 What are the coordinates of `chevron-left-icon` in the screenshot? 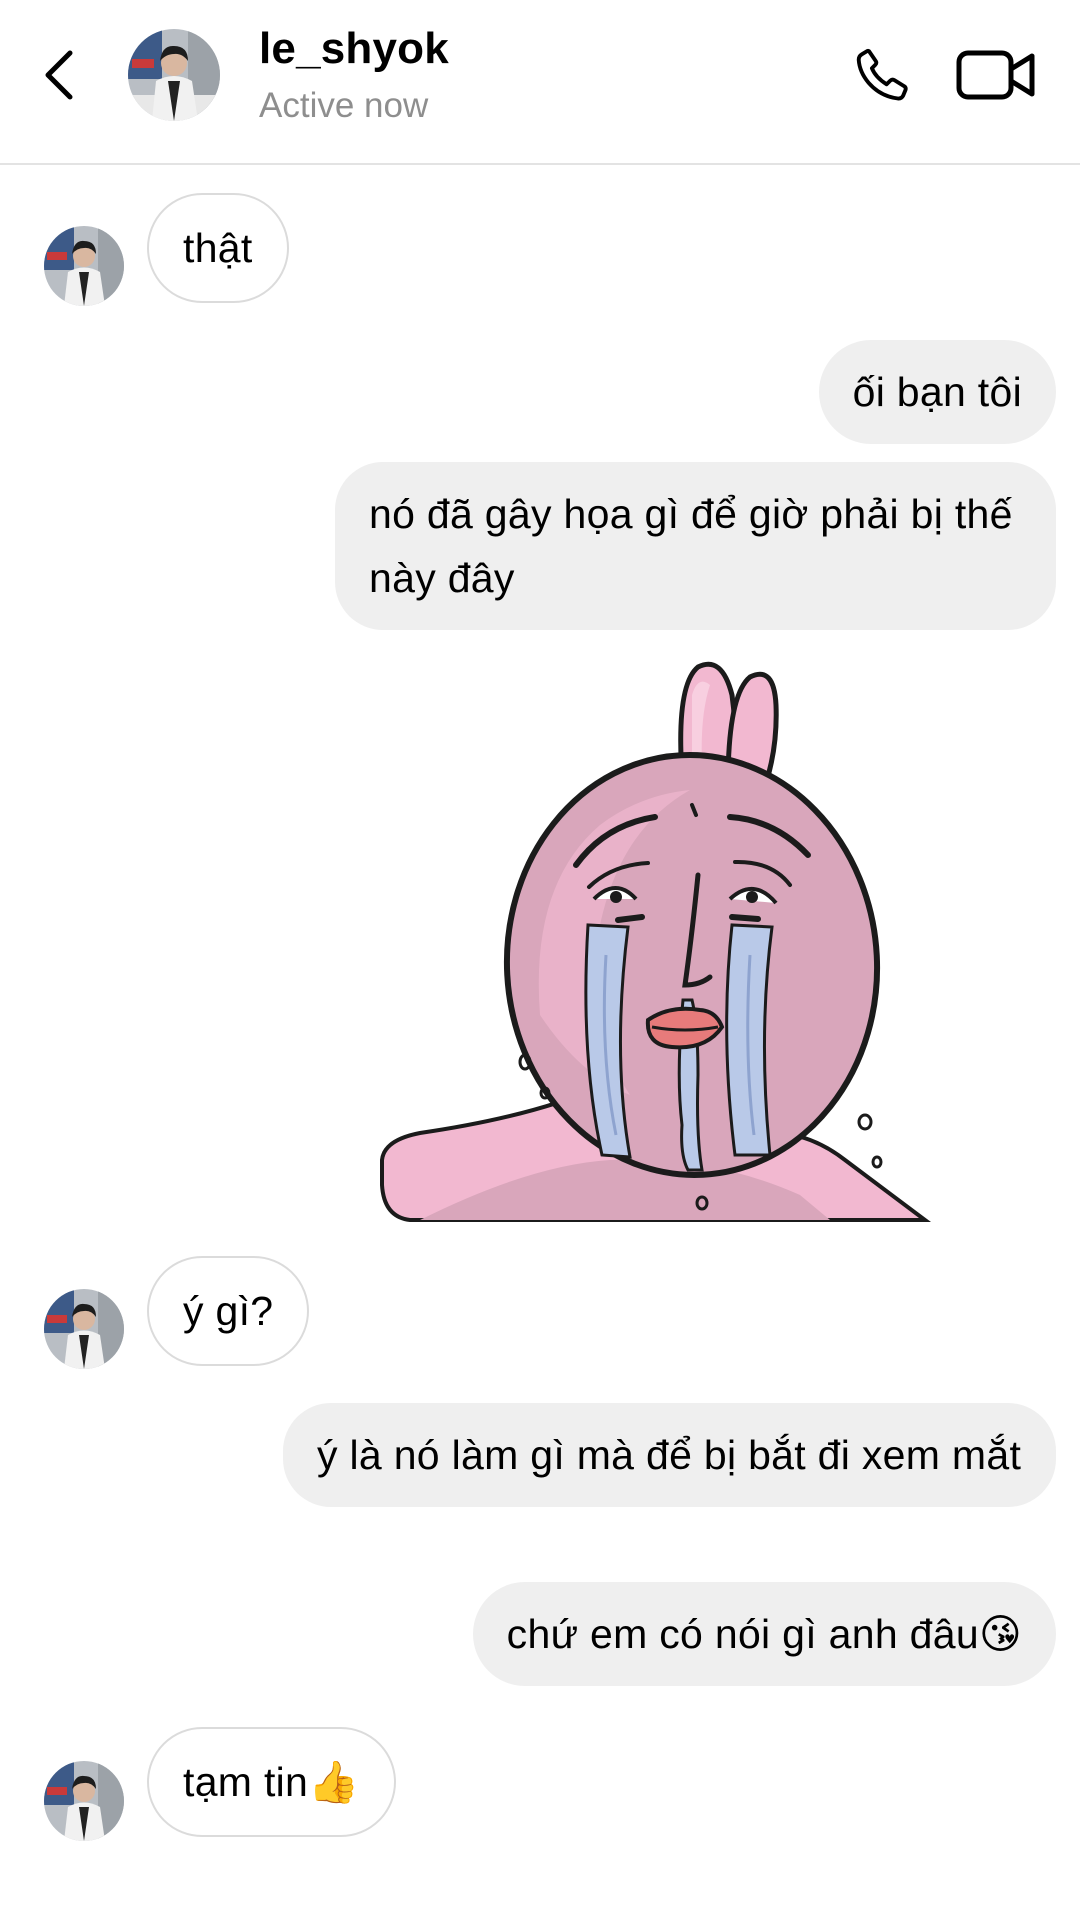 It's located at (59, 75).